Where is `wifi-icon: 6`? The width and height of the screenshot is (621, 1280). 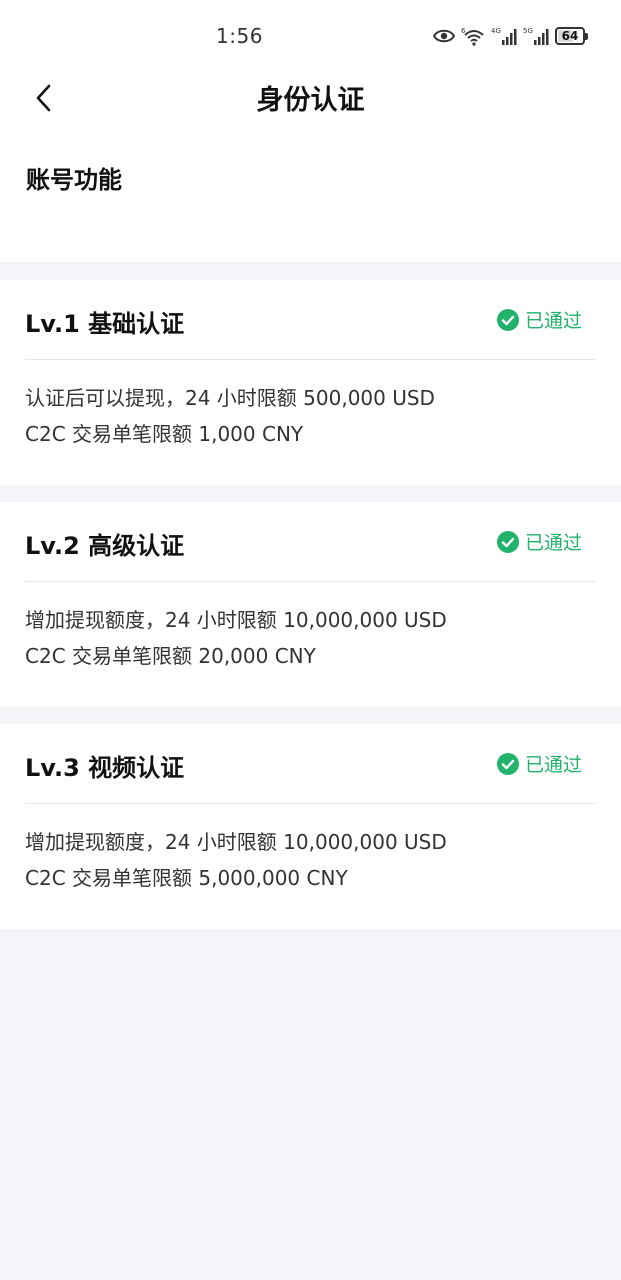 wifi-icon: 6 is located at coordinates (472, 36).